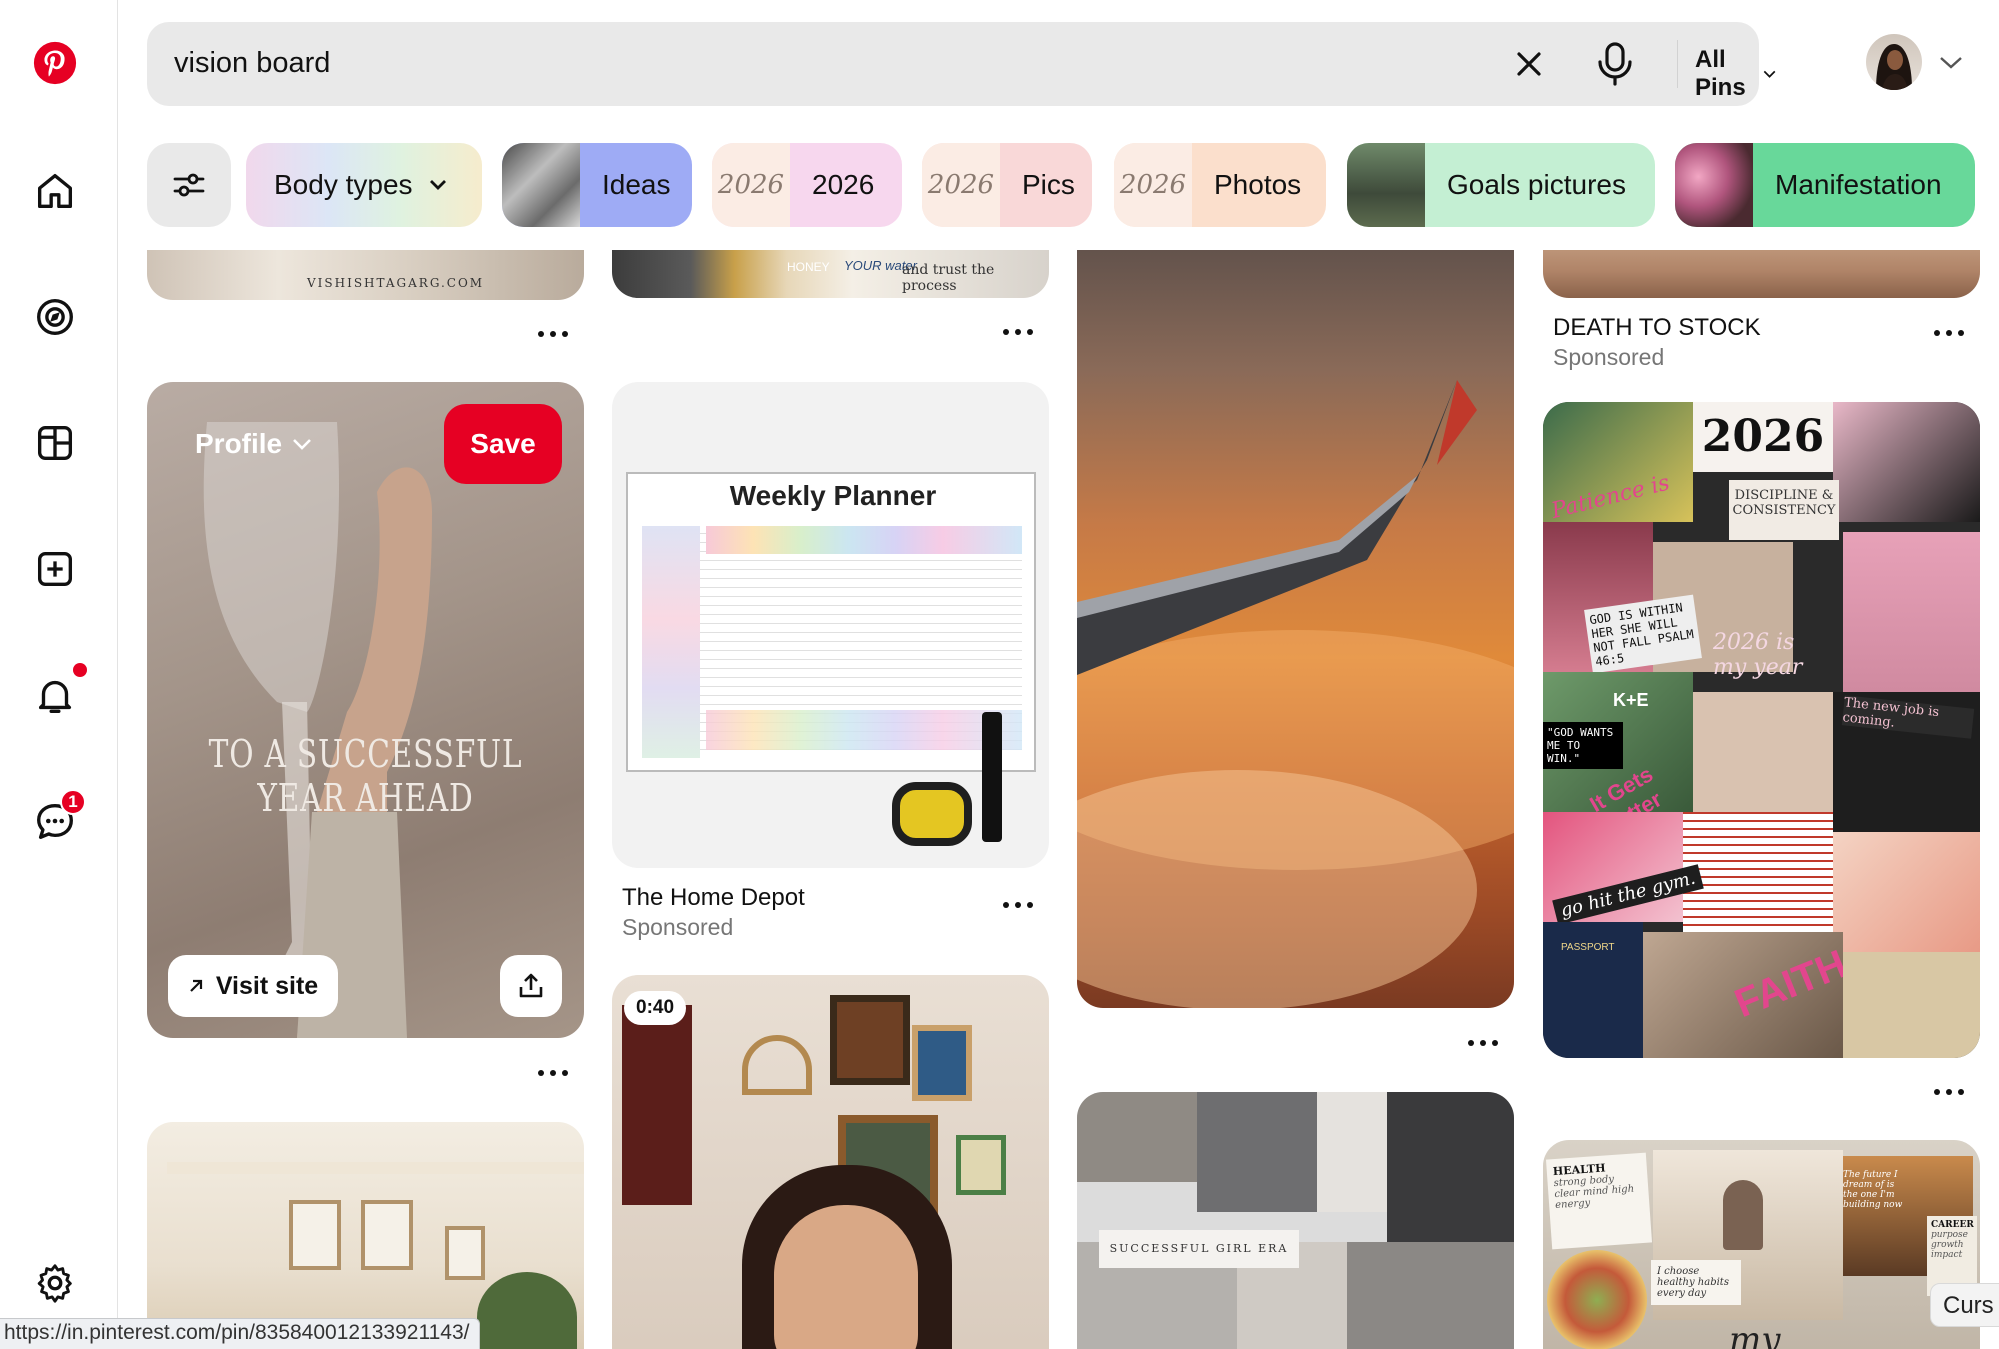  Describe the element at coordinates (503, 444) in the screenshot. I see `save-button: Save` at that location.